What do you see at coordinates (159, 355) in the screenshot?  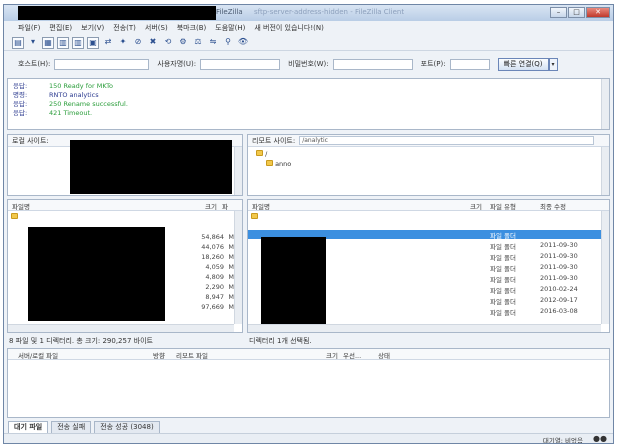 I see `column-direction: 방향` at bounding box center [159, 355].